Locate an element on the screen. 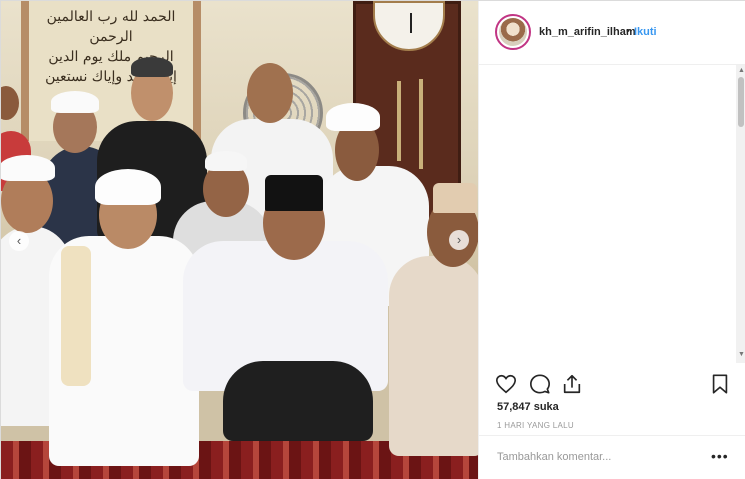 This screenshot has height=479, width=745. add-comment-bar: ••• is located at coordinates (612, 457).